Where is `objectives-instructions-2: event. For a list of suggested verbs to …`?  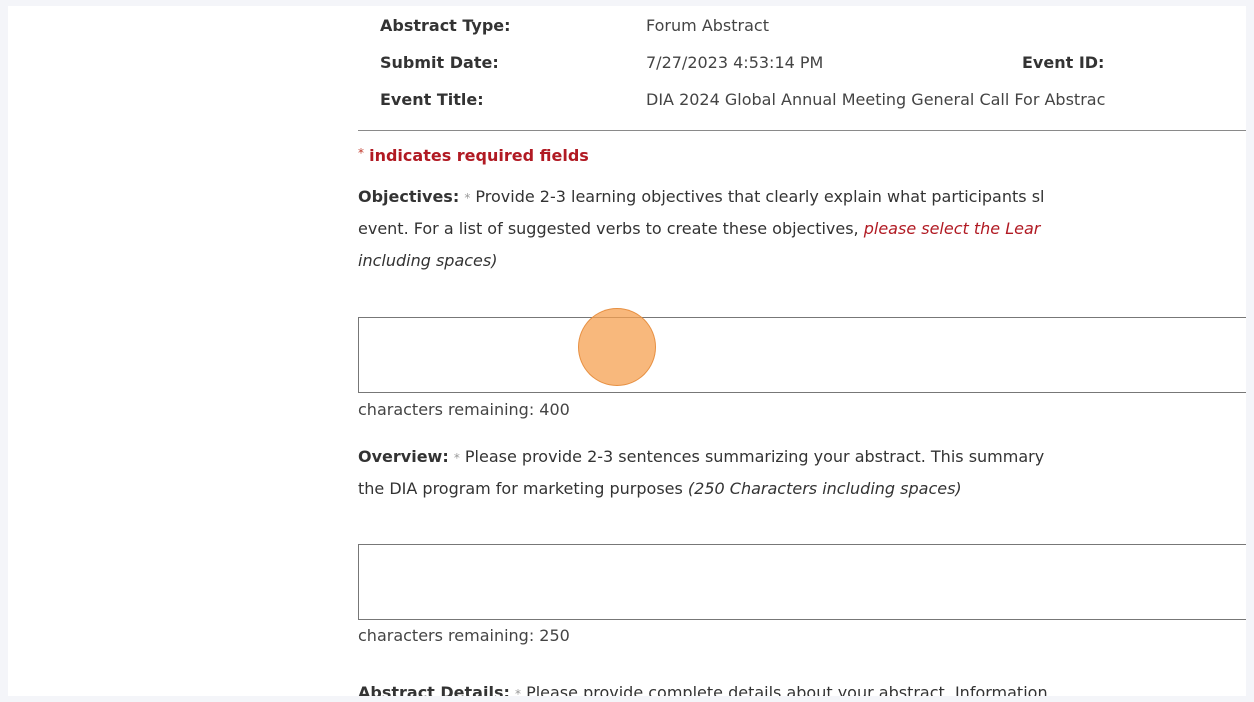
objectives-instructions-2: event. For a list of suggested verbs to … is located at coordinates (608, 228).